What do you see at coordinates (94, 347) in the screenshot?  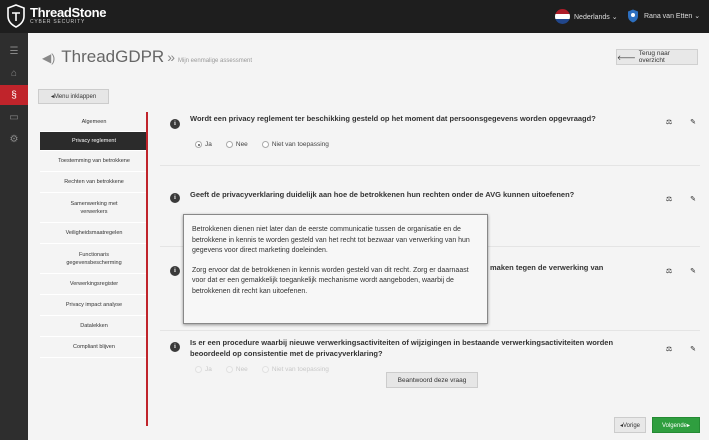 I see `menu-item-compliant: Compliant blijven` at bounding box center [94, 347].